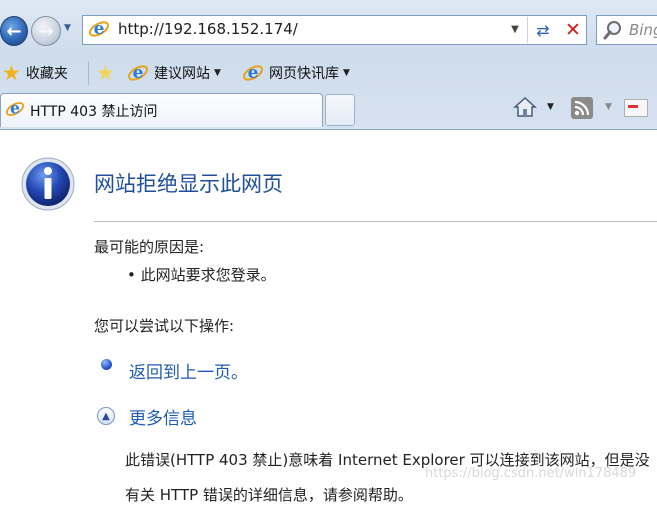 Image resolution: width=657 pixels, height=505 pixels. I want to click on ie-page-icon: e, so click(99, 29).